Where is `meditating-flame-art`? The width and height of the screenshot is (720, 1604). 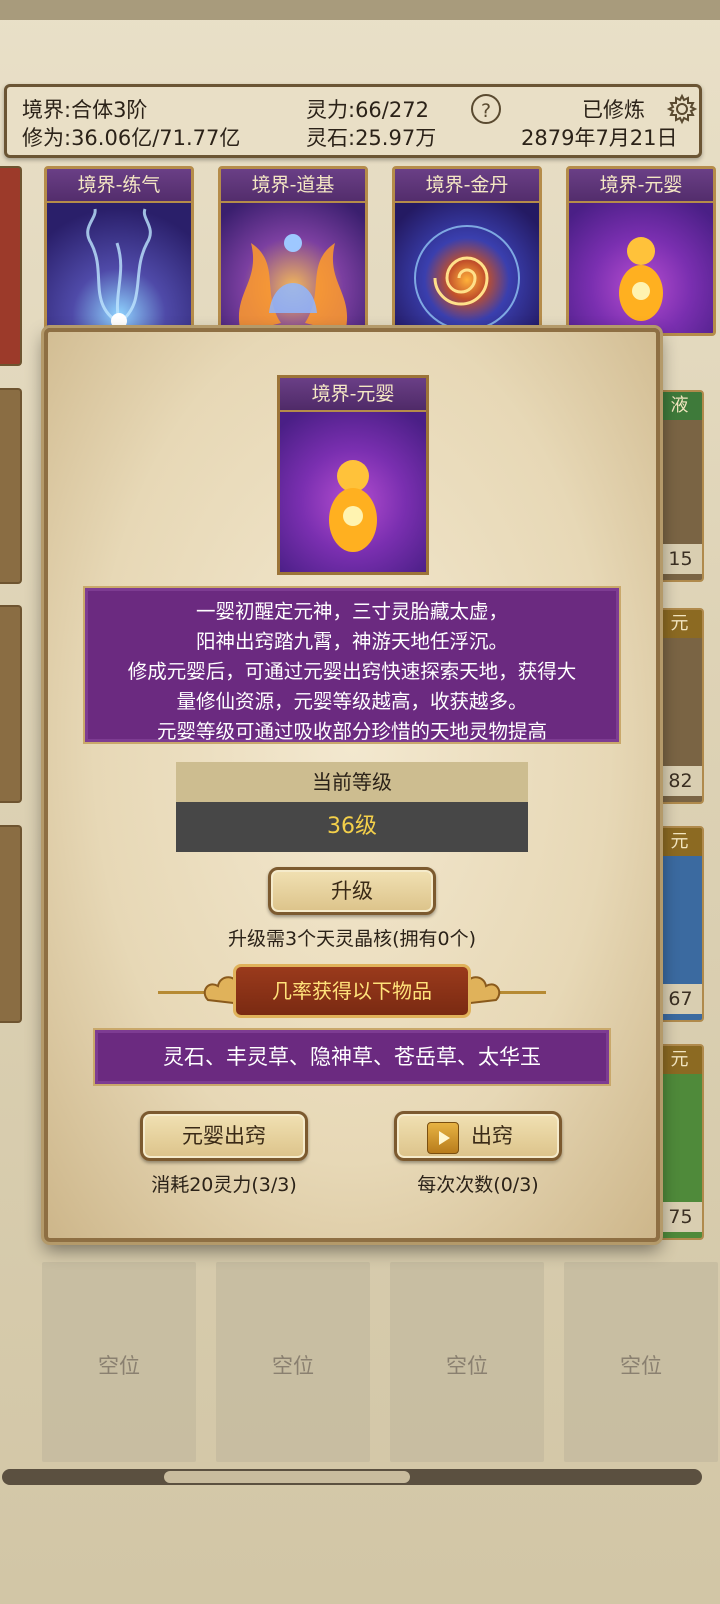 meditating-flame-art is located at coordinates (293, 268).